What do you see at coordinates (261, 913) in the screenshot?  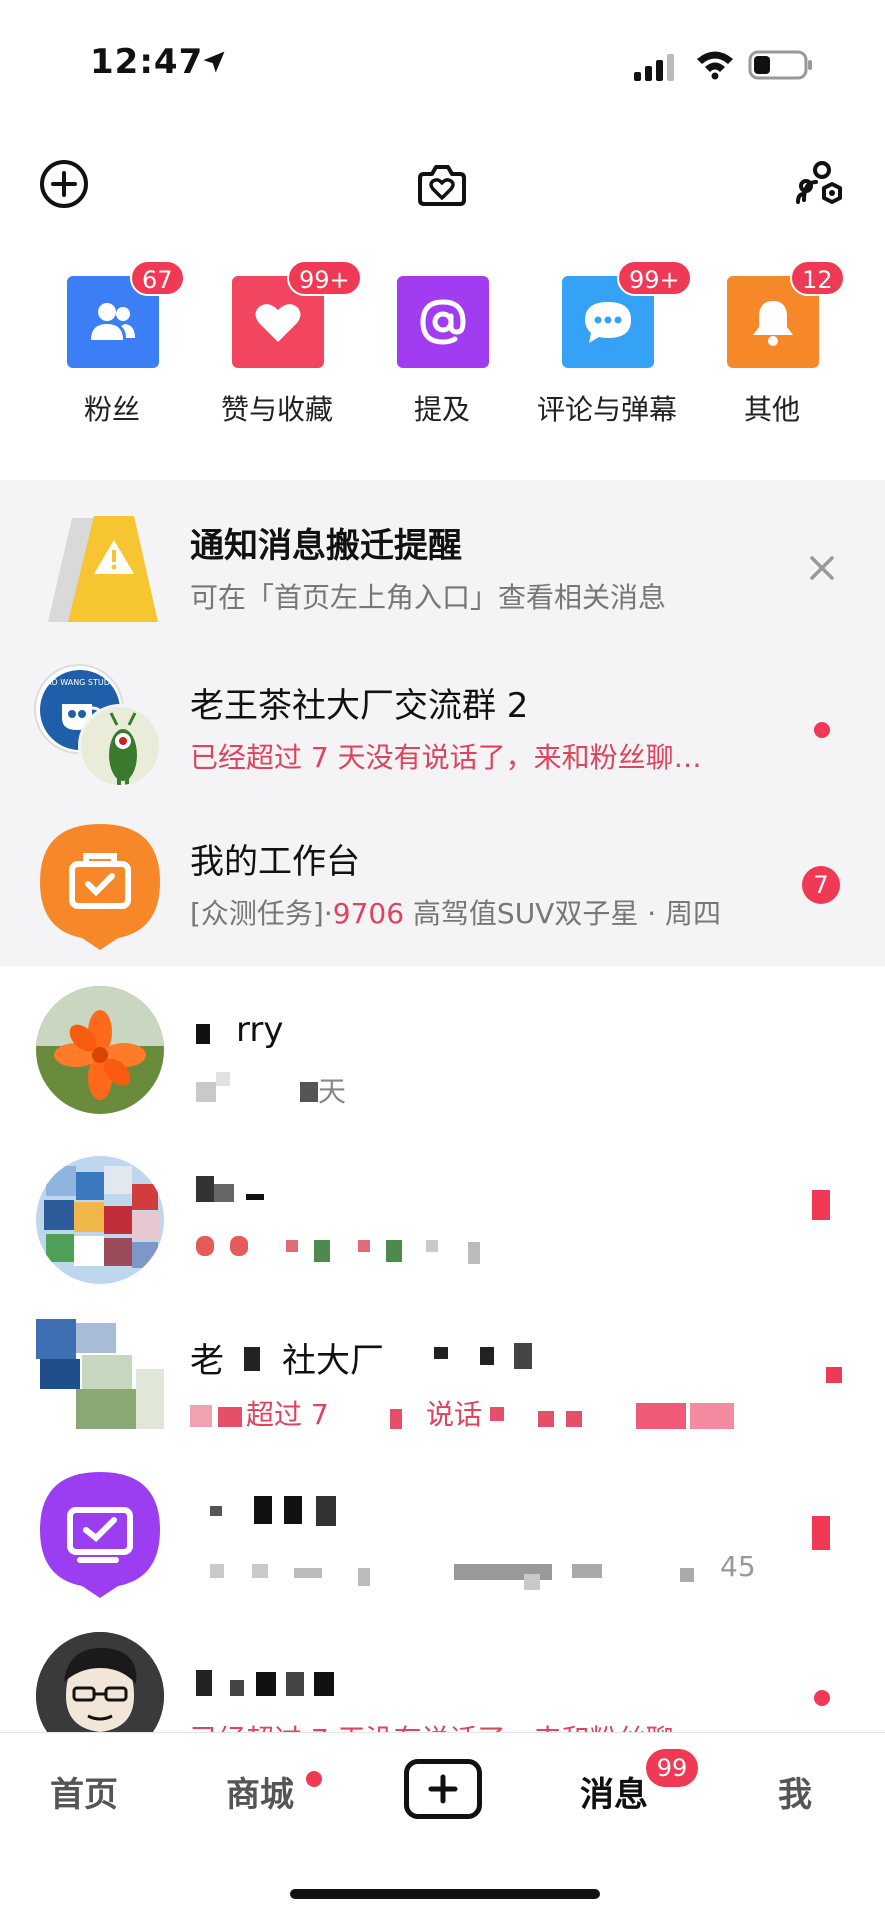 I see `workbench-subtitle-prefix: [众测任务]·` at bounding box center [261, 913].